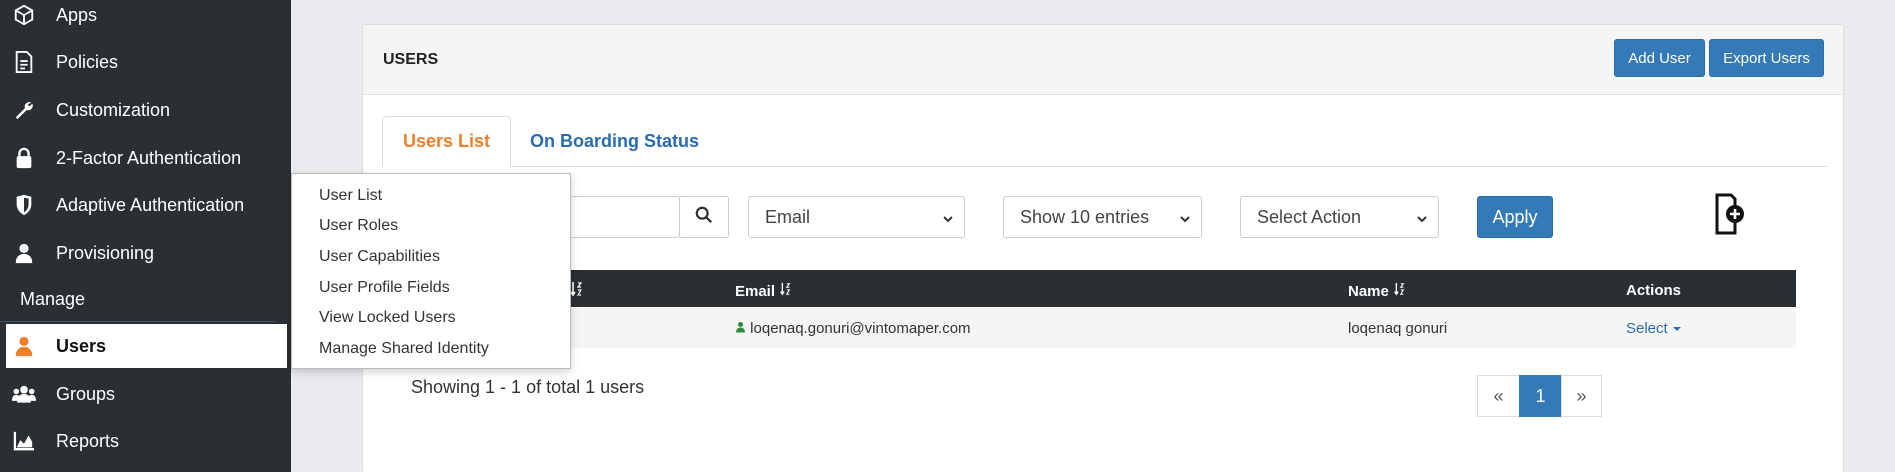  I want to click on sidebar-item-groups: Groups, so click(145, 394).